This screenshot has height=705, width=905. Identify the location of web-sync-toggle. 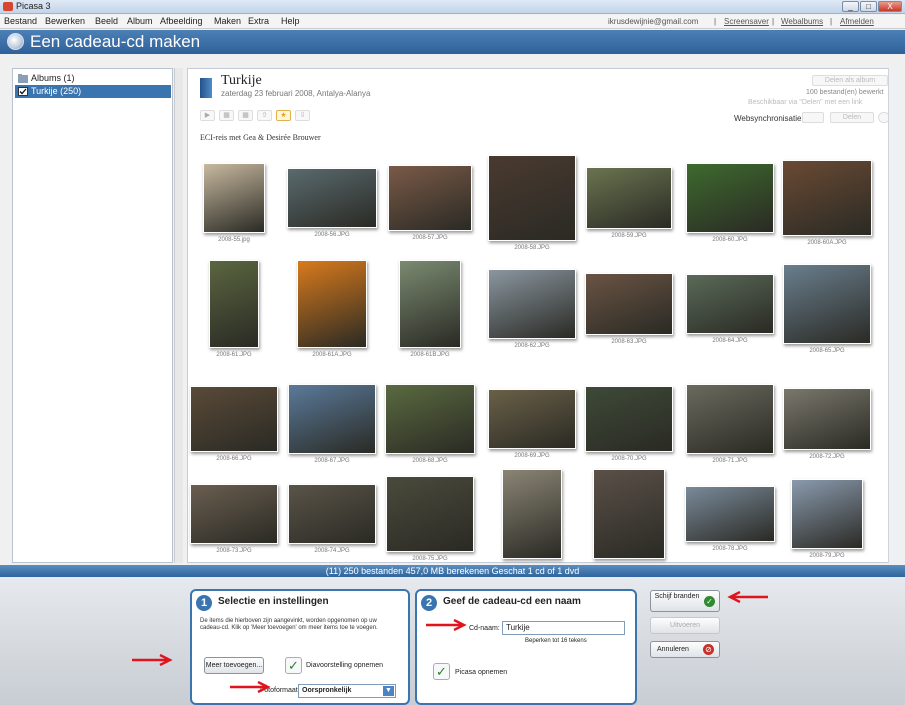
(813, 117).